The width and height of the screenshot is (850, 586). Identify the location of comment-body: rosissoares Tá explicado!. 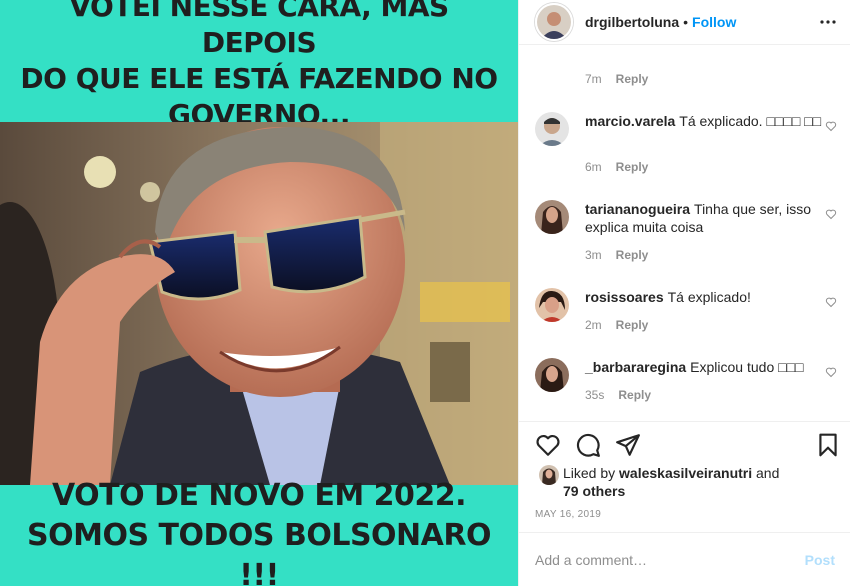
(705, 297).